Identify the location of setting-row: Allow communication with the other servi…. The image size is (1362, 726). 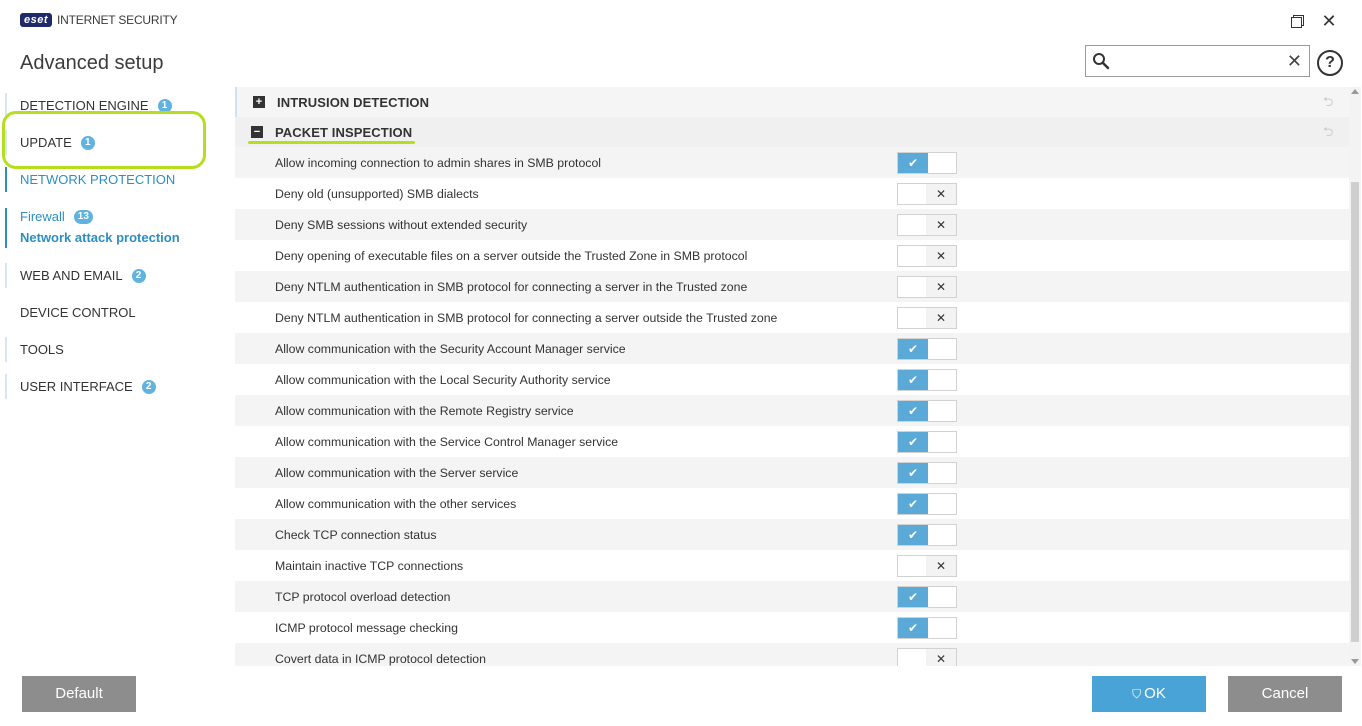
(792, 503).